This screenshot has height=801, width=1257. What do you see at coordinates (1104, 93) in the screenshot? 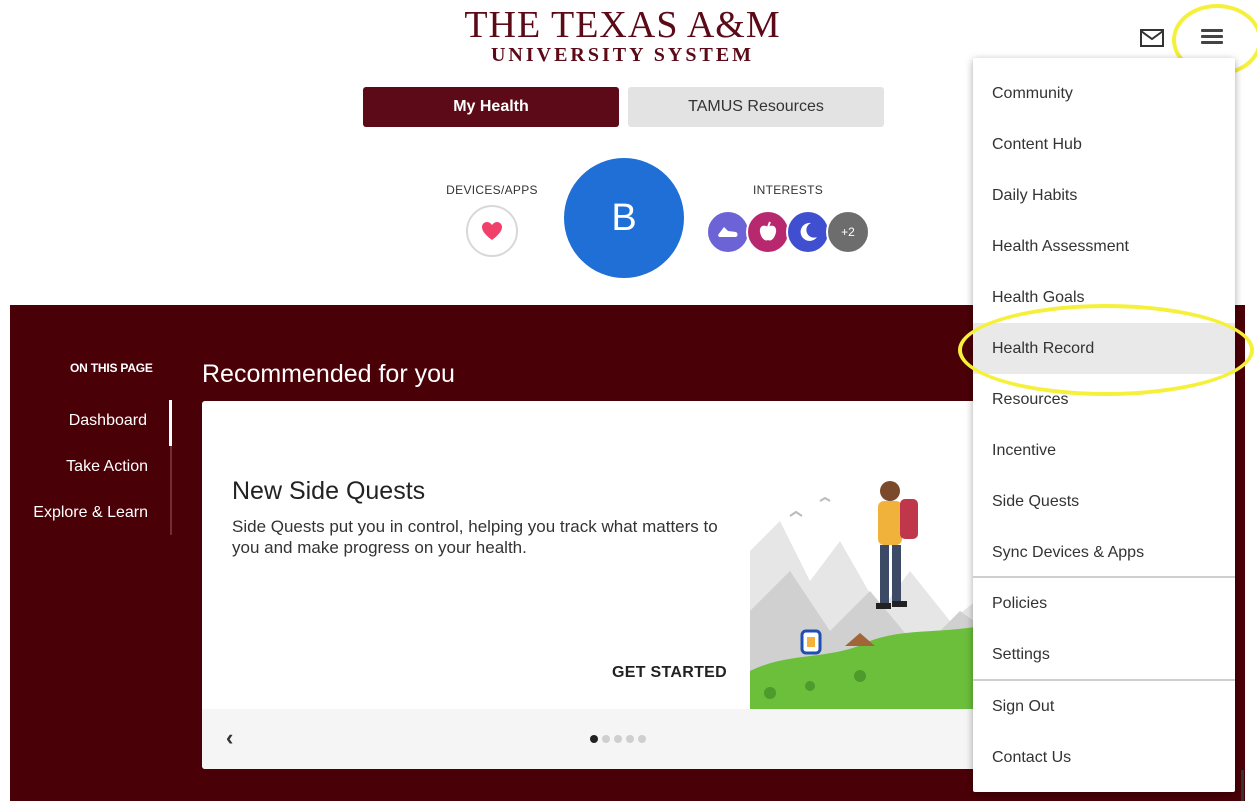
I see `menu-item-community: Community` at bounding box center [1104, 93].